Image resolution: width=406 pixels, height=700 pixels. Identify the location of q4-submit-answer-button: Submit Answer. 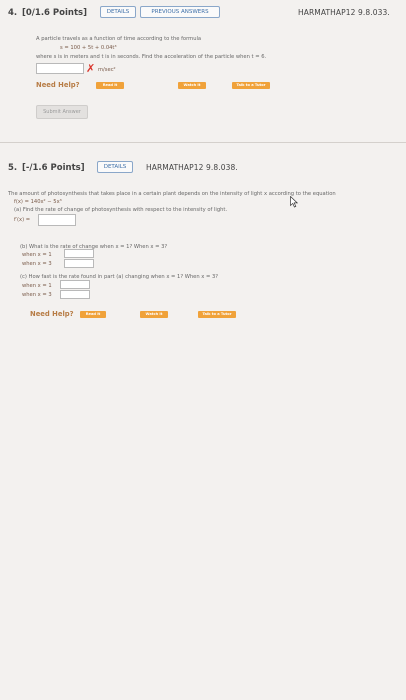
(62, 112).